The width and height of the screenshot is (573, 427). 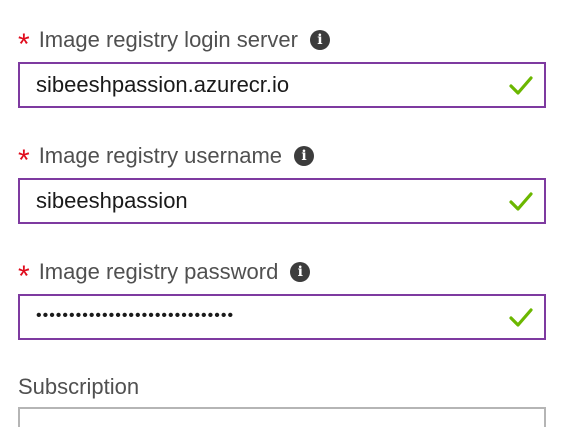 I want to click on login-server-field: * Image registry login server i, so click(x=282, y=41).